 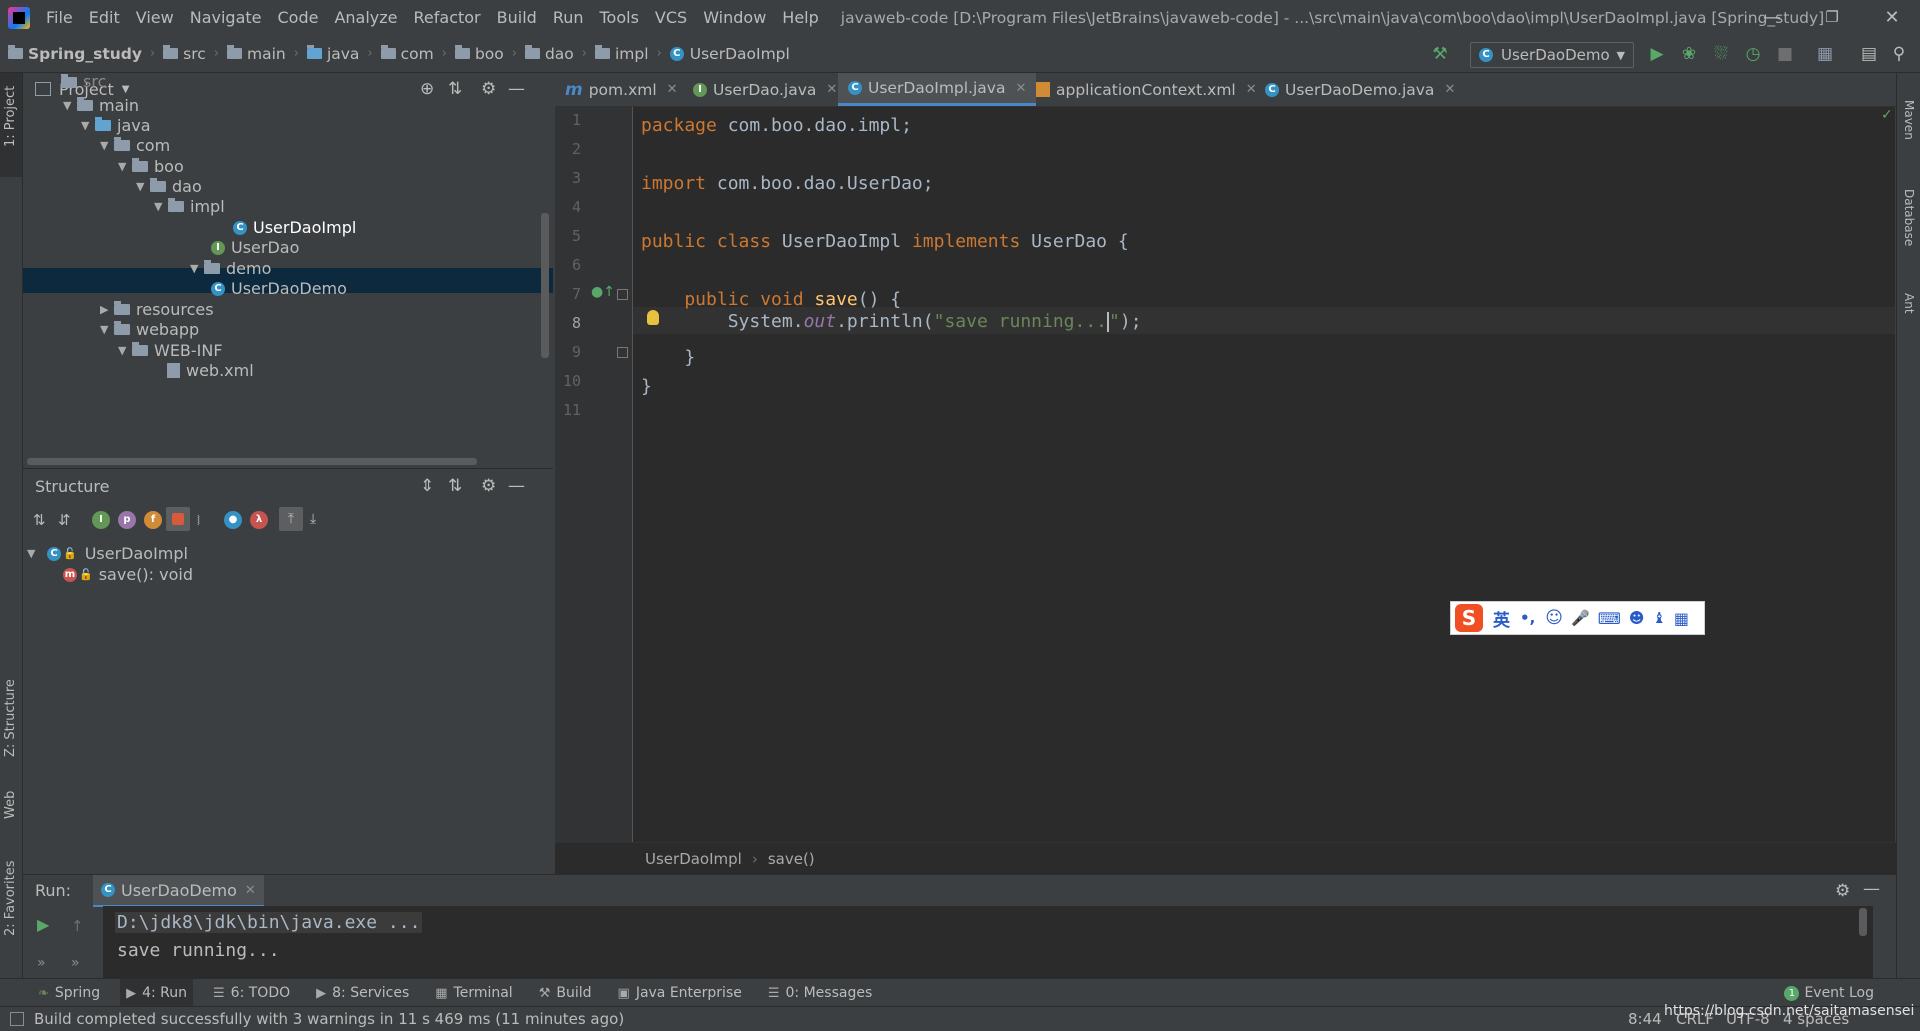 I want to click on breadcrumb-impl: impl ›, so click(x=624, y=54).